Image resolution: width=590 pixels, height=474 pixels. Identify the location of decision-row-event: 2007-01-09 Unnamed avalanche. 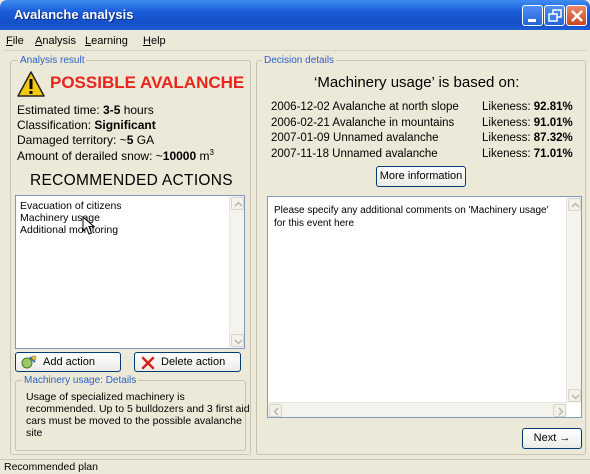
(355, 138).